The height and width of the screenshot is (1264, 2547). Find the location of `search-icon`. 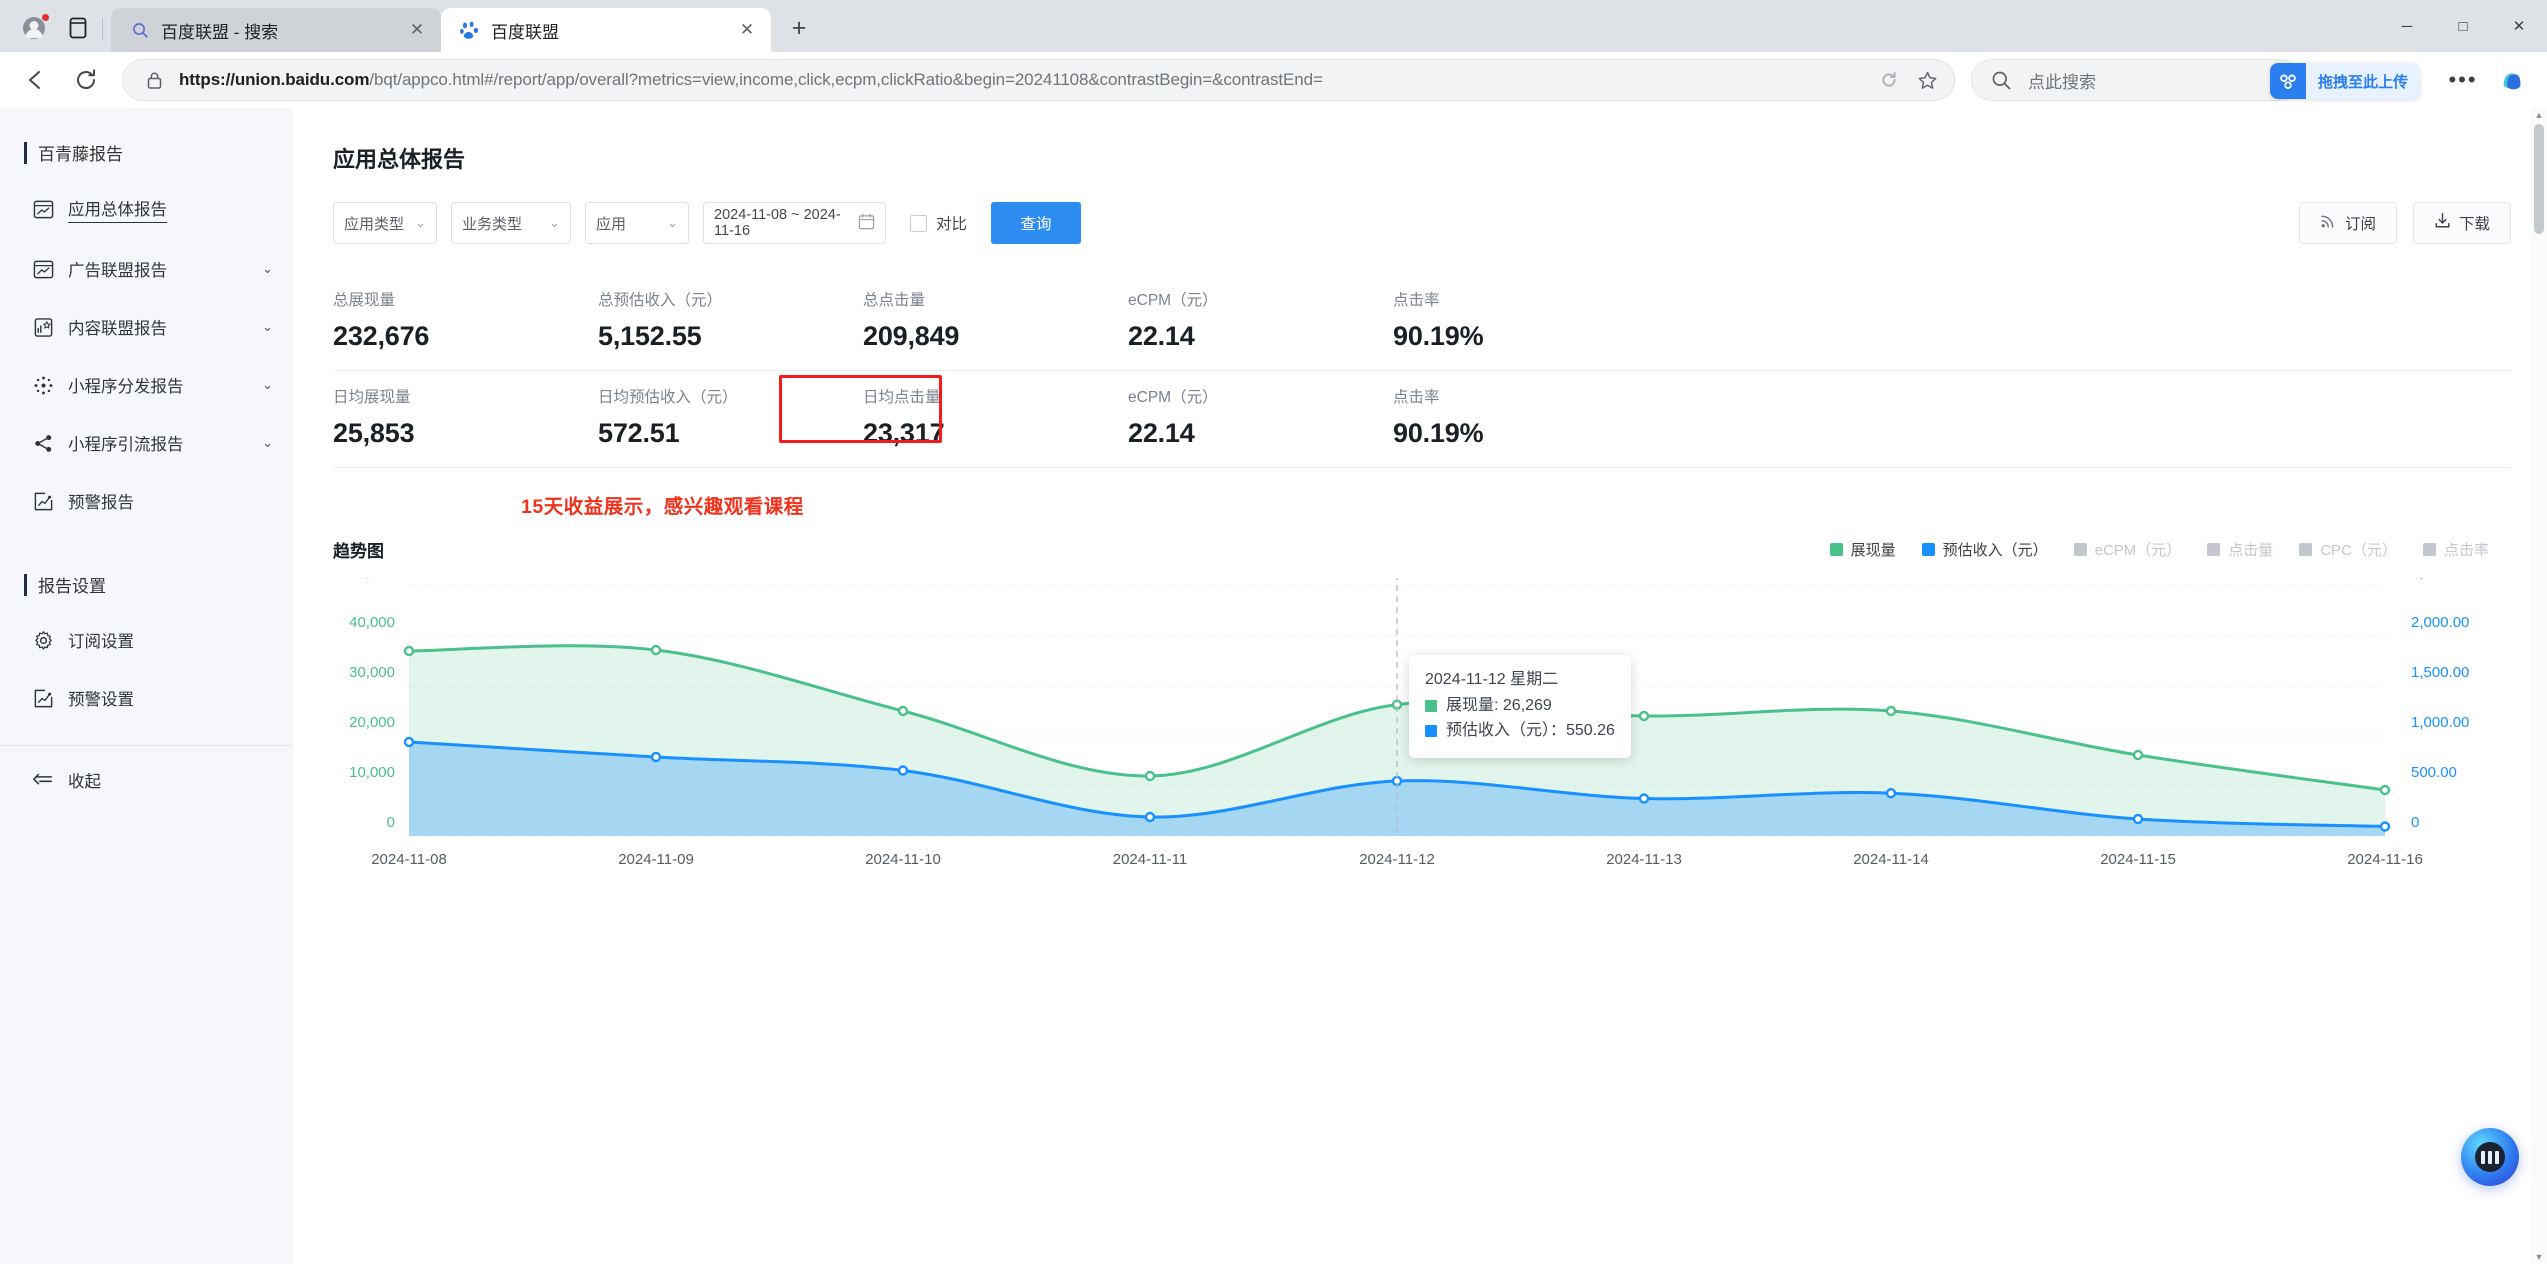

search-icon is located at coordinates (140, 30).